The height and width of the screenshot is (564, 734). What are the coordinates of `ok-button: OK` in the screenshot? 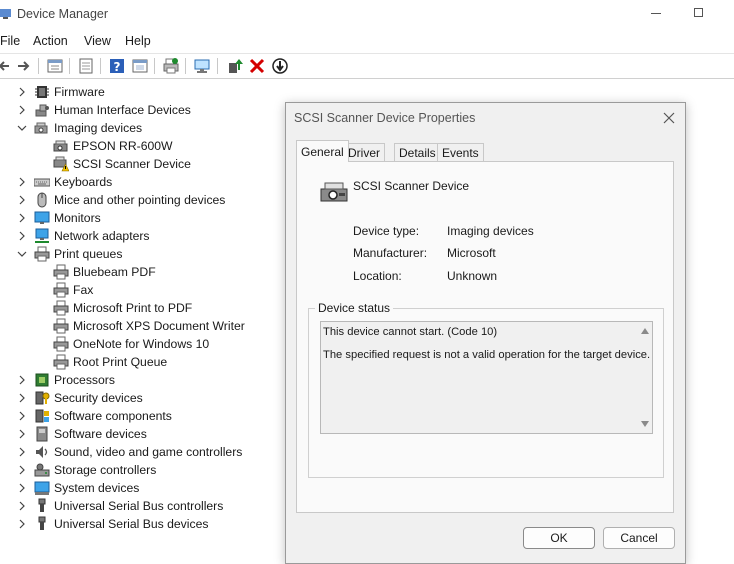 It's located at (559, 538).